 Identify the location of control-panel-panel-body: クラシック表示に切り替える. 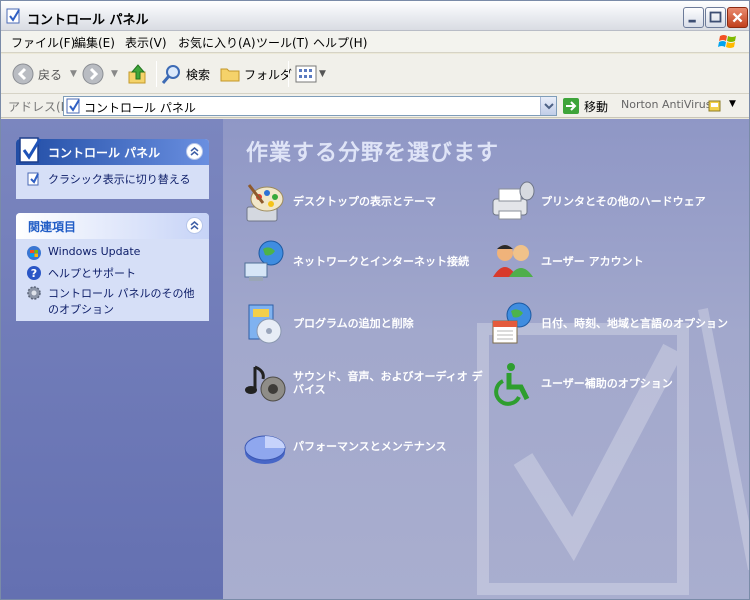
(112, 182).